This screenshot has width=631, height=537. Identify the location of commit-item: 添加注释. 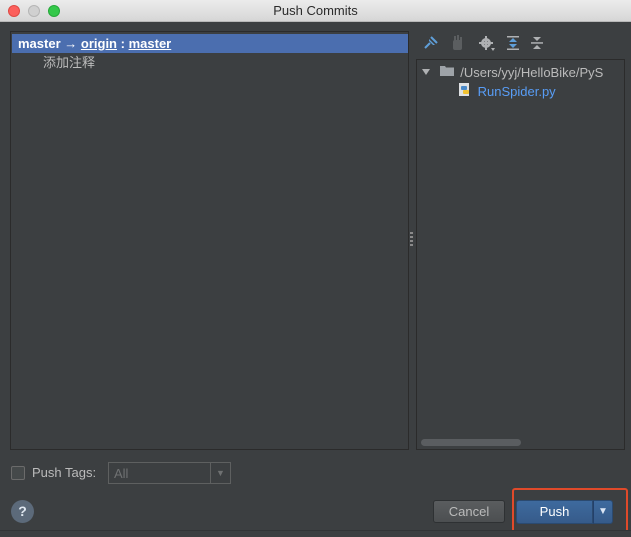
(69, 63).